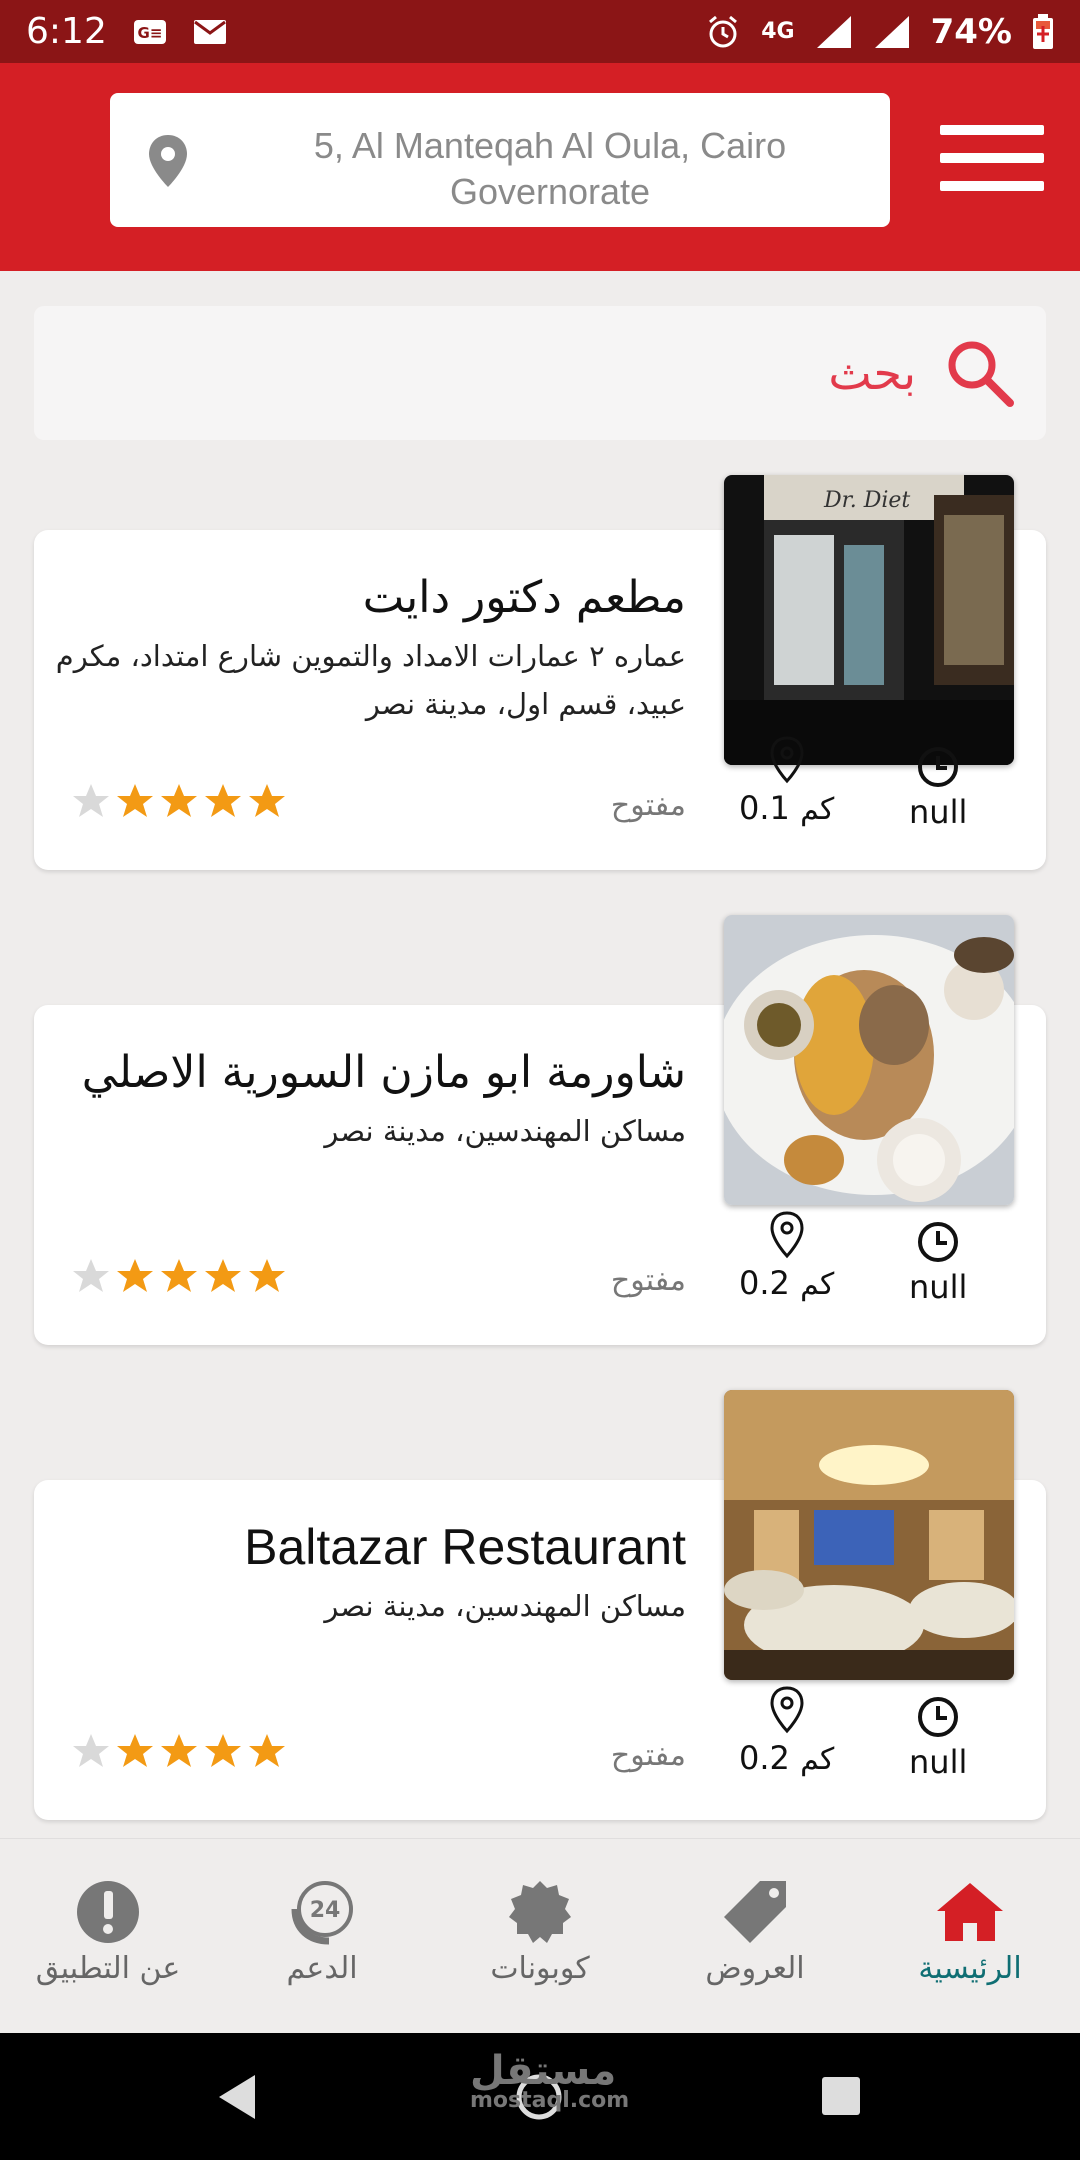  I want to click on restaurant-name: مطعم دكتور دايت, so click(524, 597).